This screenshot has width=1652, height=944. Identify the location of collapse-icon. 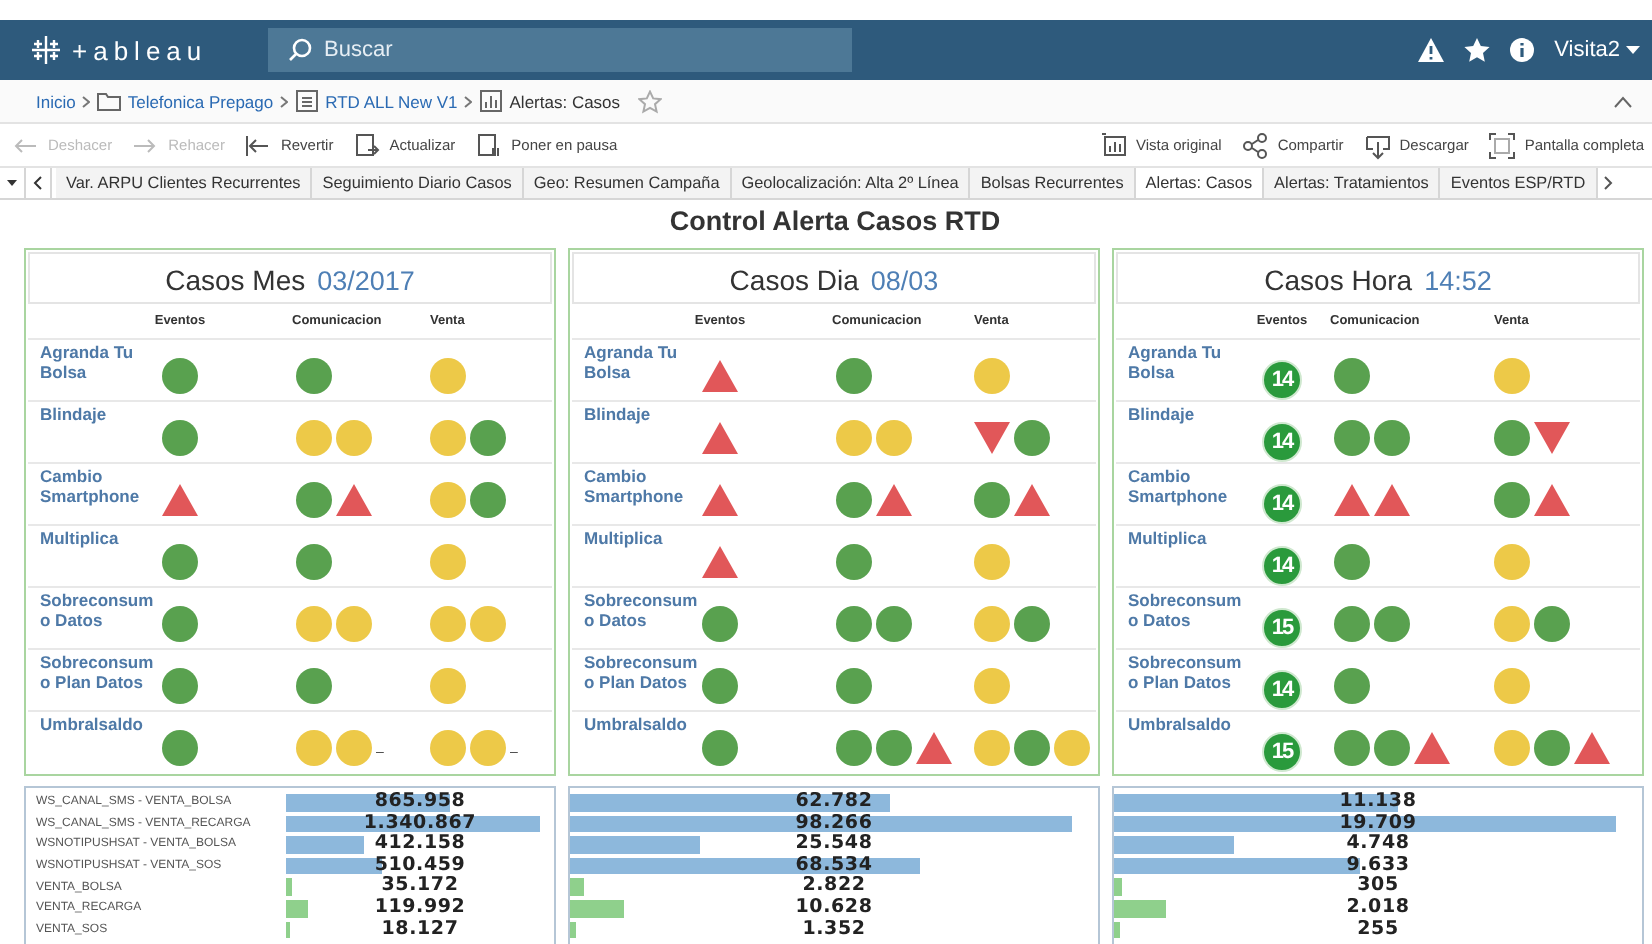
(1623, 101).